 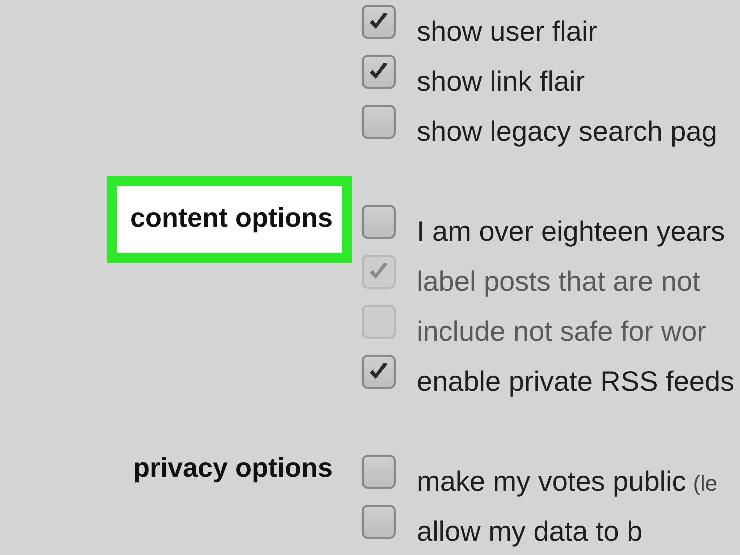 What do you see at coordinates (705, 484) in the screenshot?
I see `option-note: (le` at bounding box center [705, 484].